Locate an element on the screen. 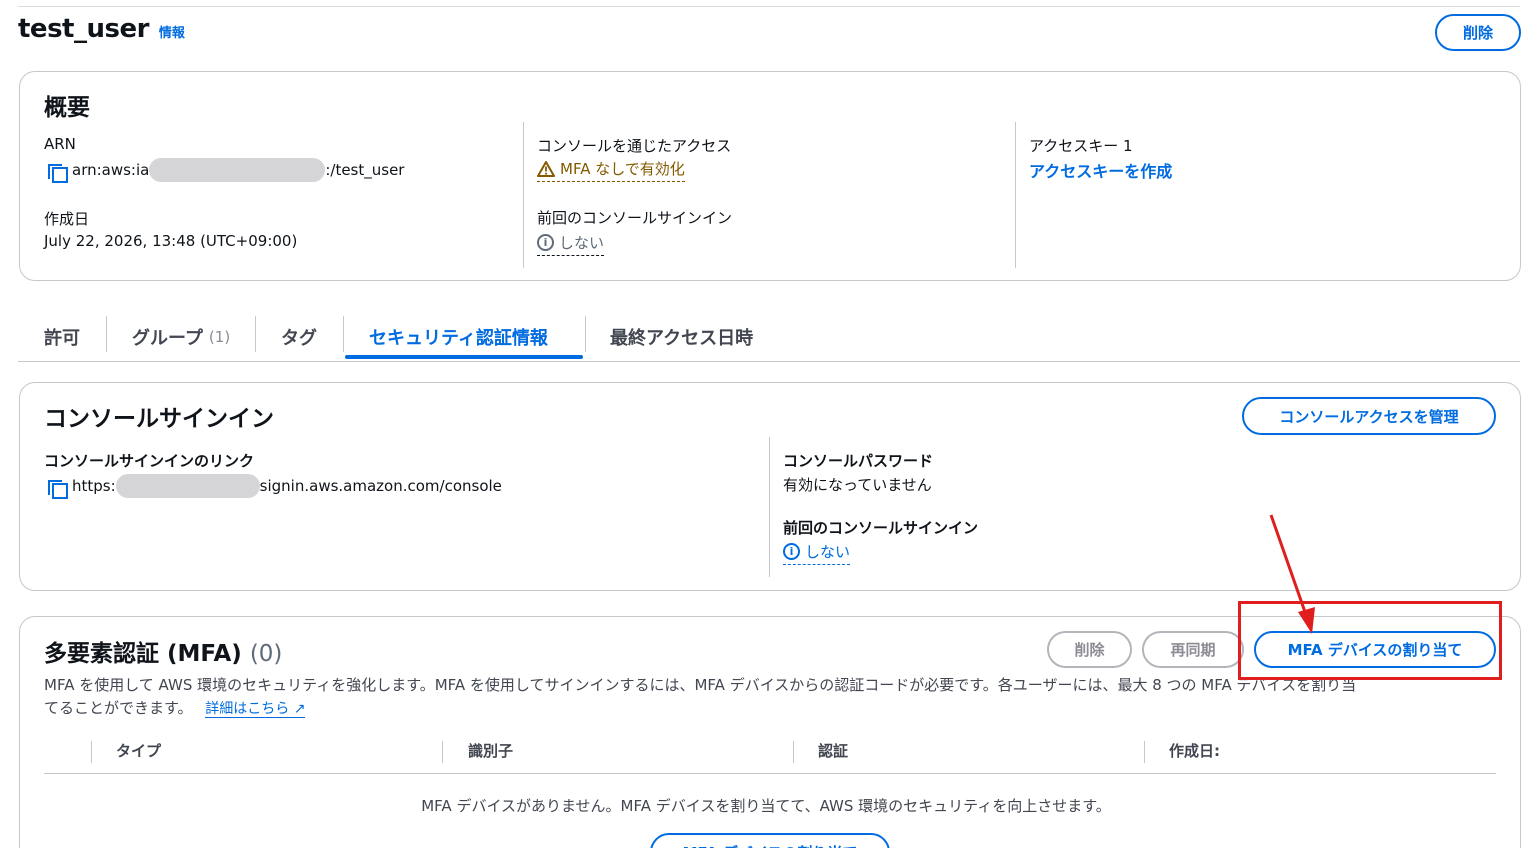  external-link-icon: ↗ is located at coordinates (299, 709).